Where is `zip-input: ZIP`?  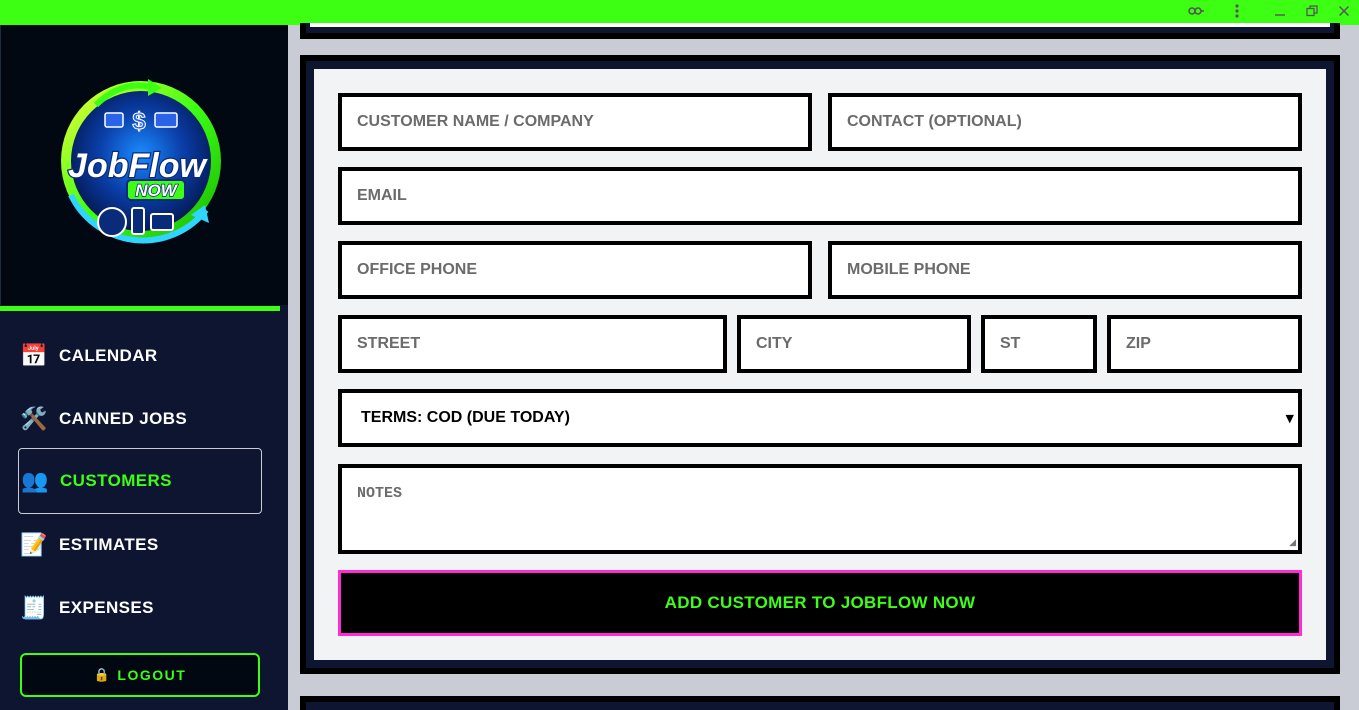 zip-input: ZIP is located at coordinates (1204, 344).